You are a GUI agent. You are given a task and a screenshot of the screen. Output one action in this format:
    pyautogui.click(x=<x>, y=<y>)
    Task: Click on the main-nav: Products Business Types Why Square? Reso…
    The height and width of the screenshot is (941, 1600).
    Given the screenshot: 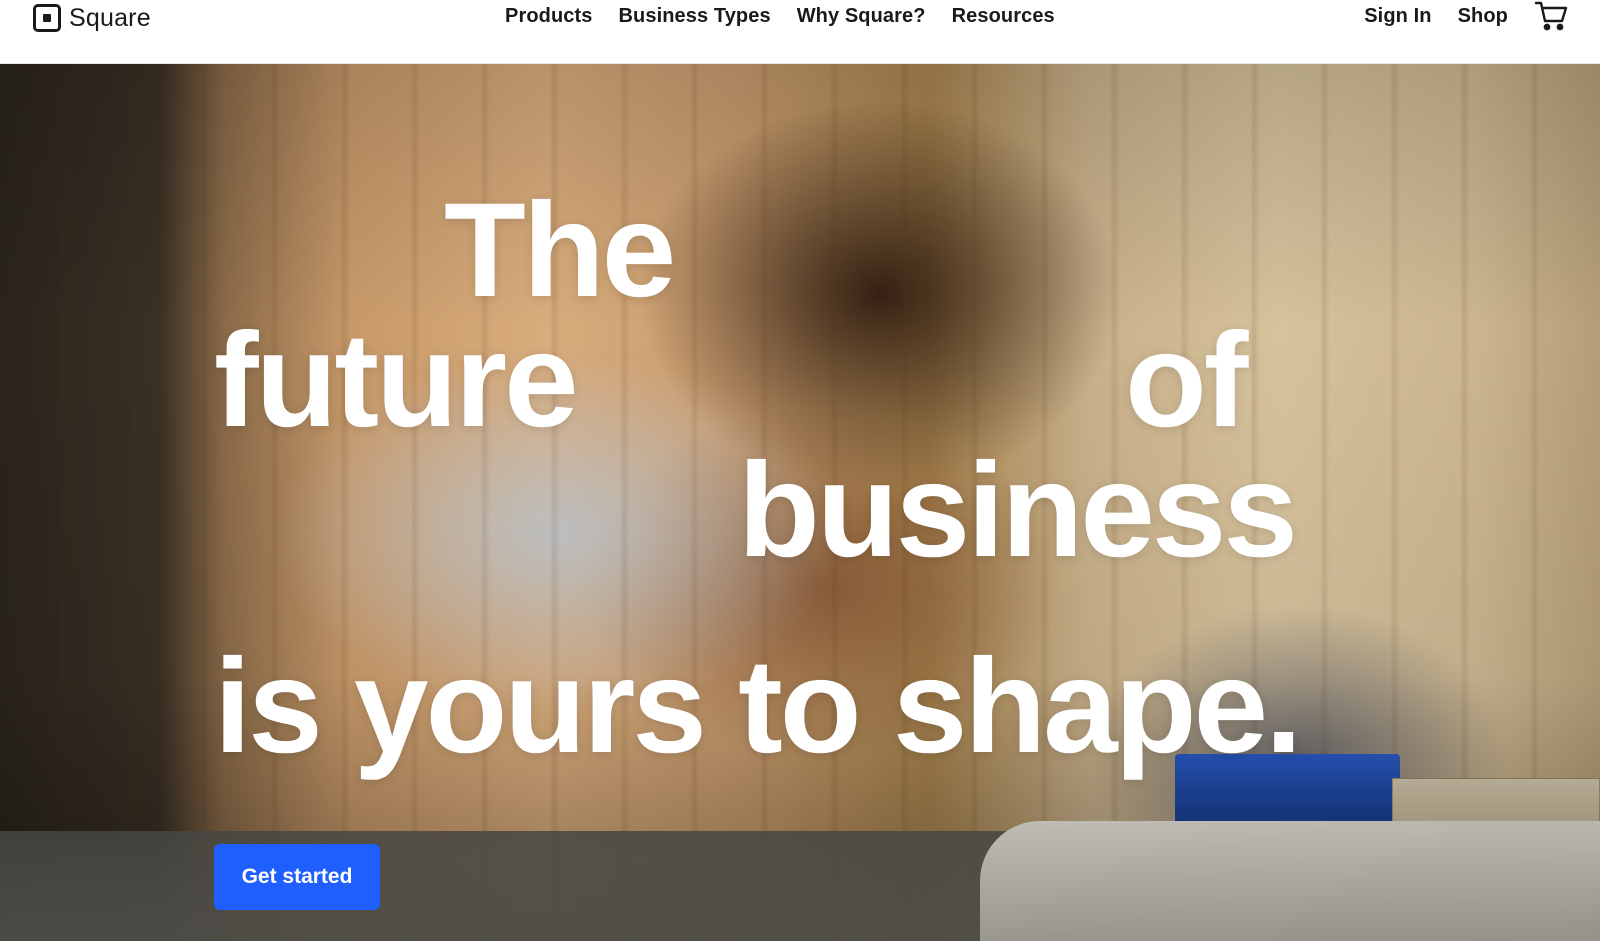 What is the action you would take?
    pyautogui.click(x=780, y=16)
    